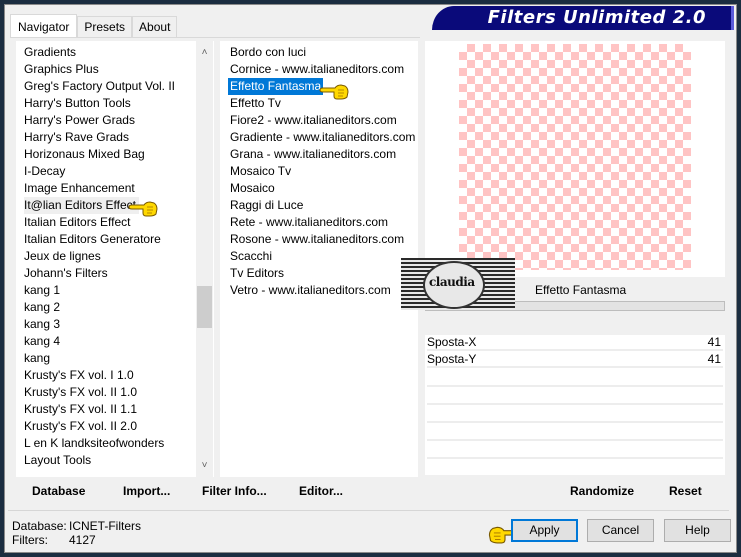 Image resolution: width=741 pixels, height=557 pixels. What do you see at coordinates (39, 526) in the screenshot?
I see `database-label: Database:` at bounding box center [39, 526].